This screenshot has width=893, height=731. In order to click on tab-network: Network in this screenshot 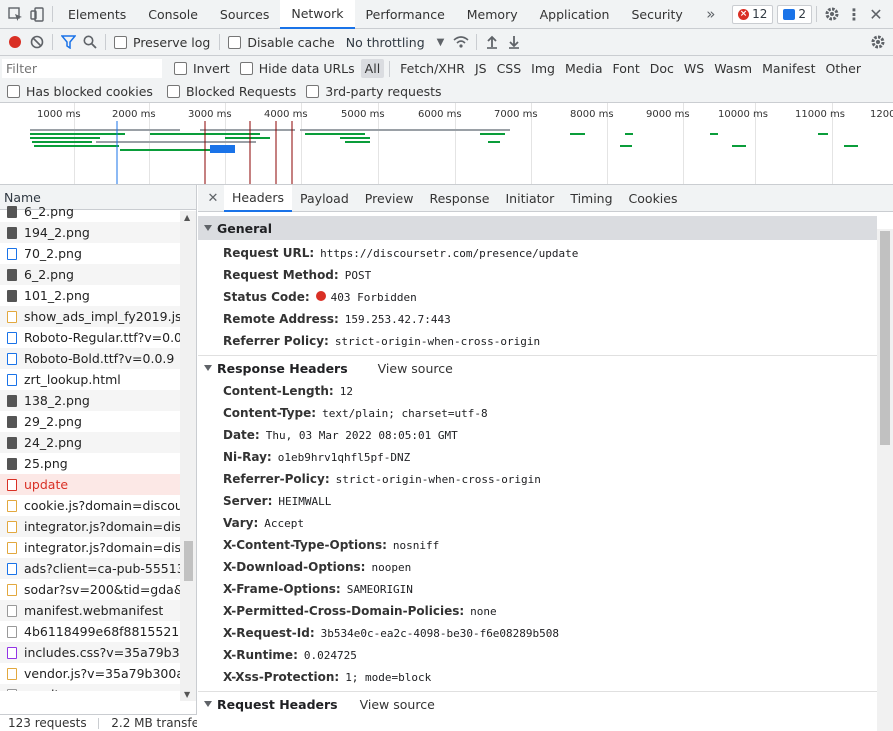, I will do `click(317, 14)`.